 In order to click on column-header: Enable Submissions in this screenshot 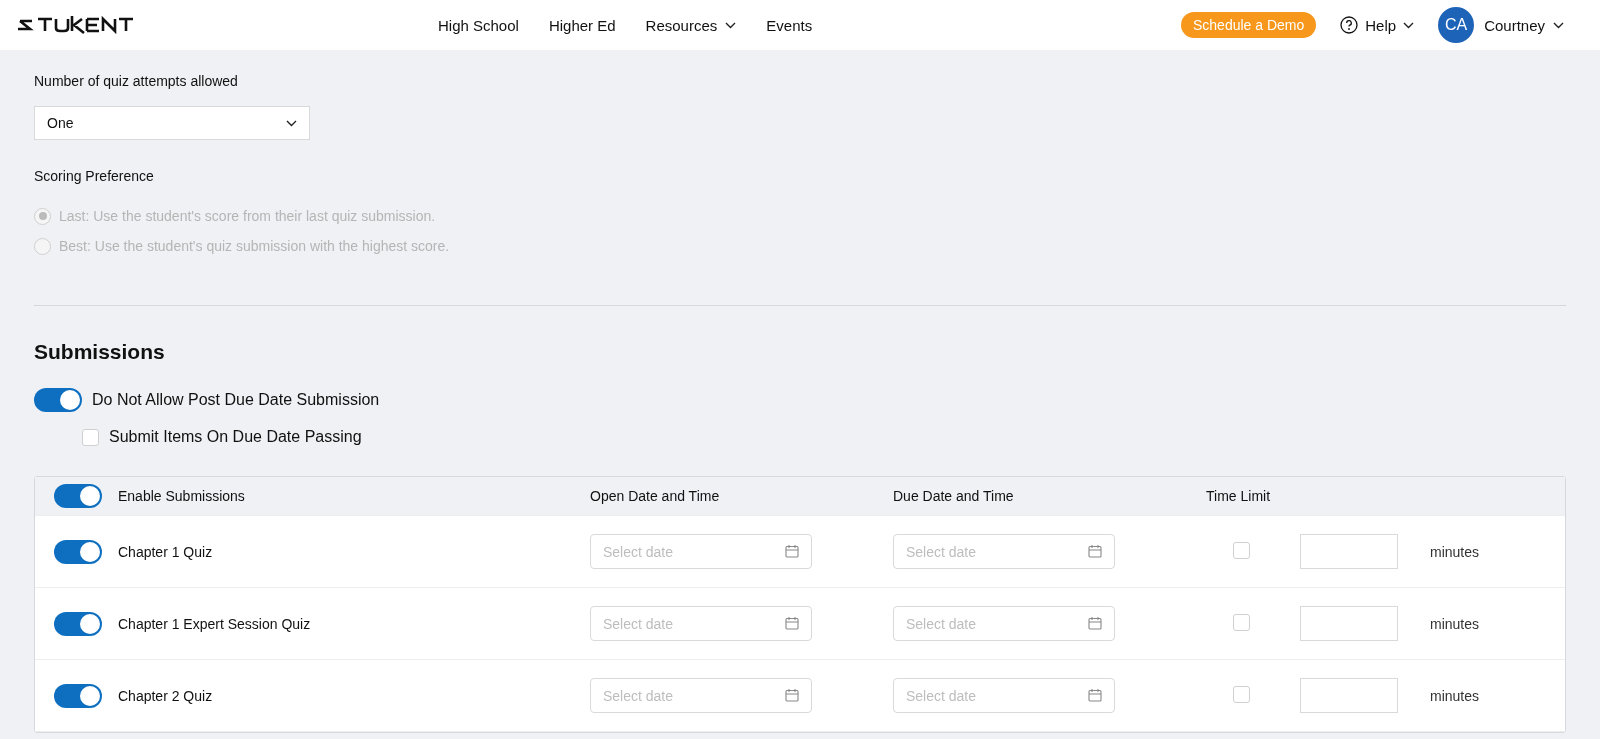, I will do `click(182, 496)`.